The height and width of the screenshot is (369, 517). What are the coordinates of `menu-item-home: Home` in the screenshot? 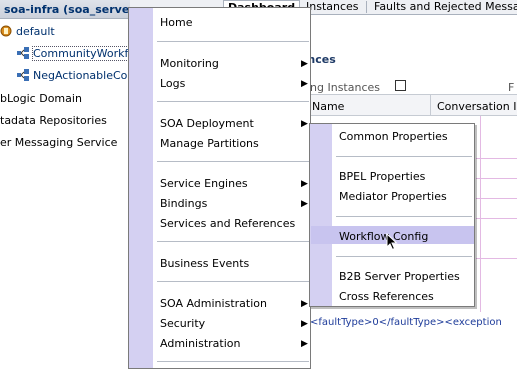 It's located at (176, 23).